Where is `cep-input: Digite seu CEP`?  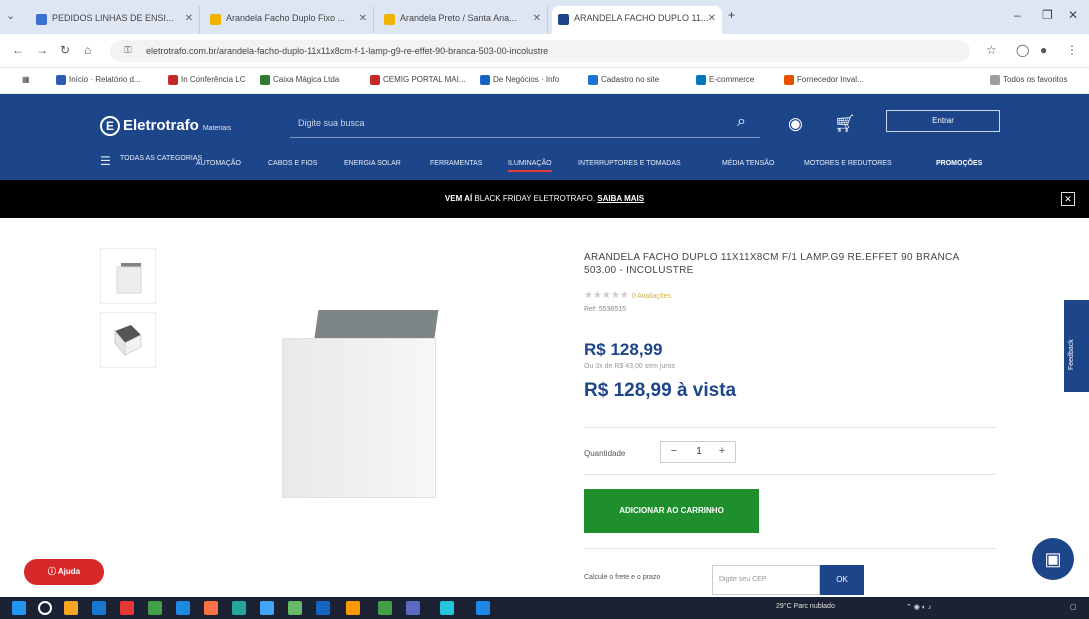 cep-input: Digite seu CEP is located at coordinates (766, 580).